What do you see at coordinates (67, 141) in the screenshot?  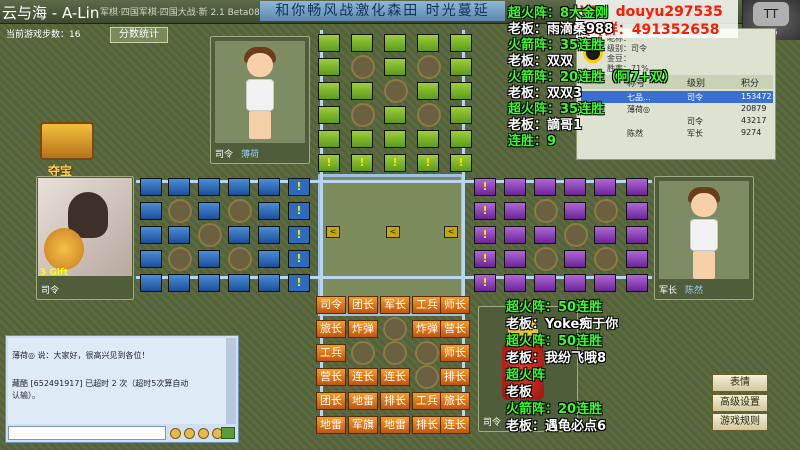 I see `treasure-chest-icon` at bounding box center [67, 141].